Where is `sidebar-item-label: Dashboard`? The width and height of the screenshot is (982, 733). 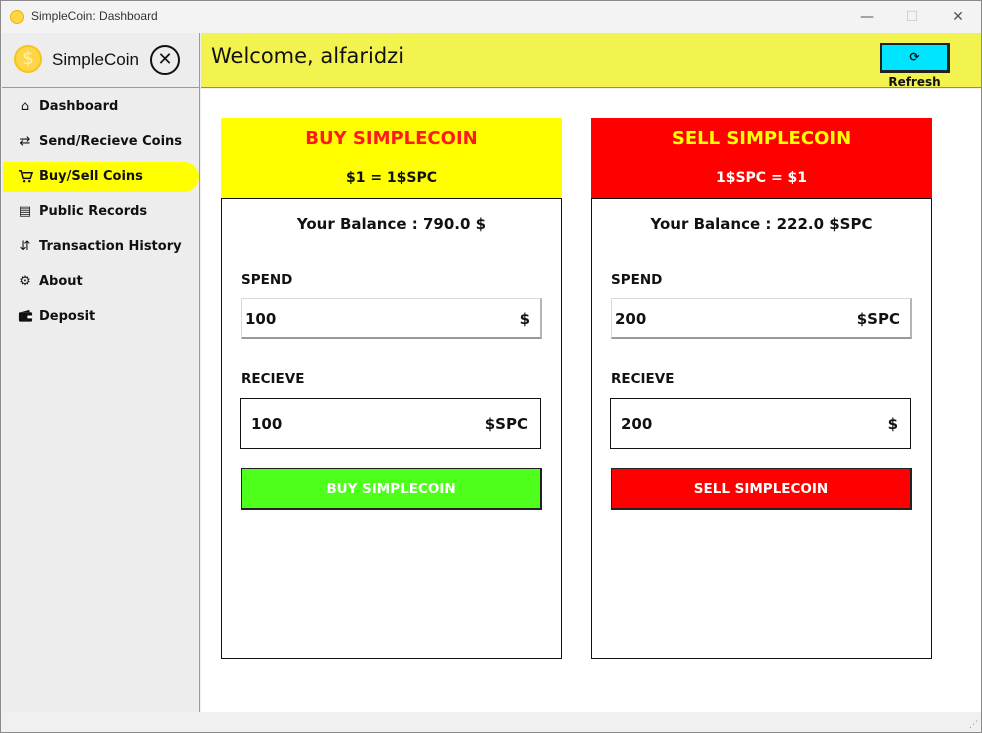
sidebar-item-label: Dashboard is located at coordinates (79, 106).